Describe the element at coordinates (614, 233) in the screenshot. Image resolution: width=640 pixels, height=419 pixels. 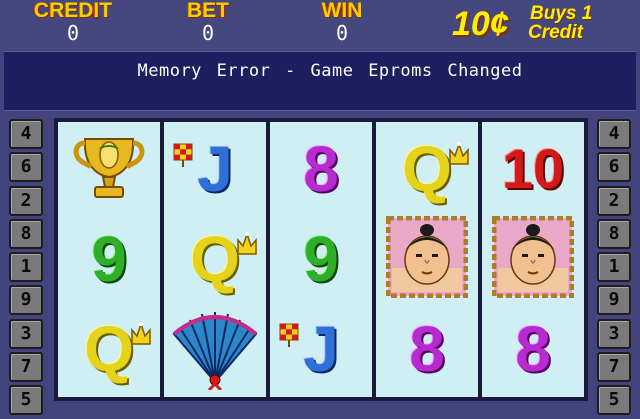
I see `payline-button-right-8: 8` at that location.